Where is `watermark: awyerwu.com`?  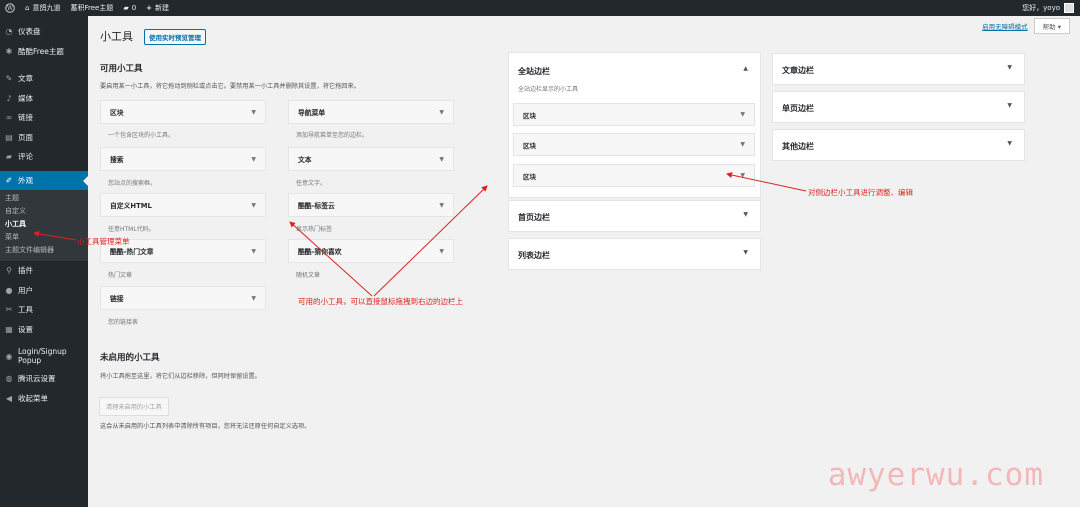 watermark: awyerwu.com is located at coordinates (935, 475).